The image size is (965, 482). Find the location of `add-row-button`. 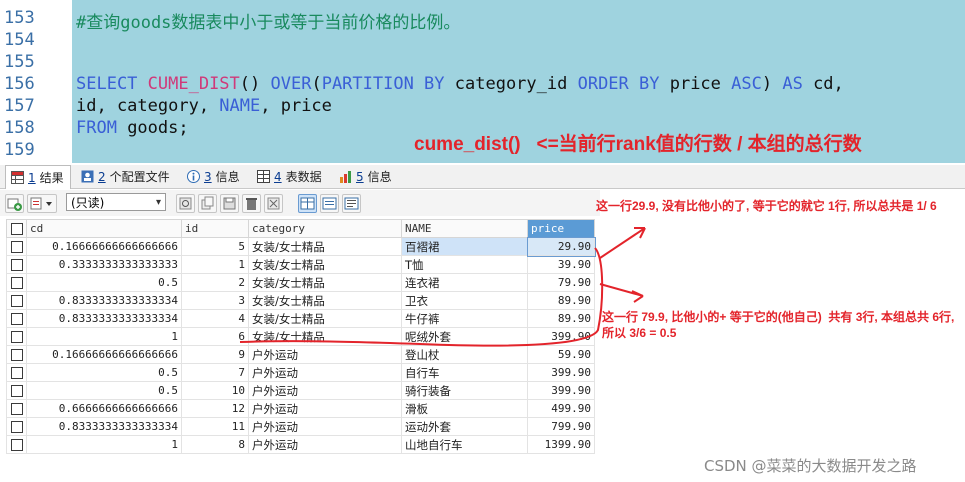

add-row-button is located at coordinates (14, 203).